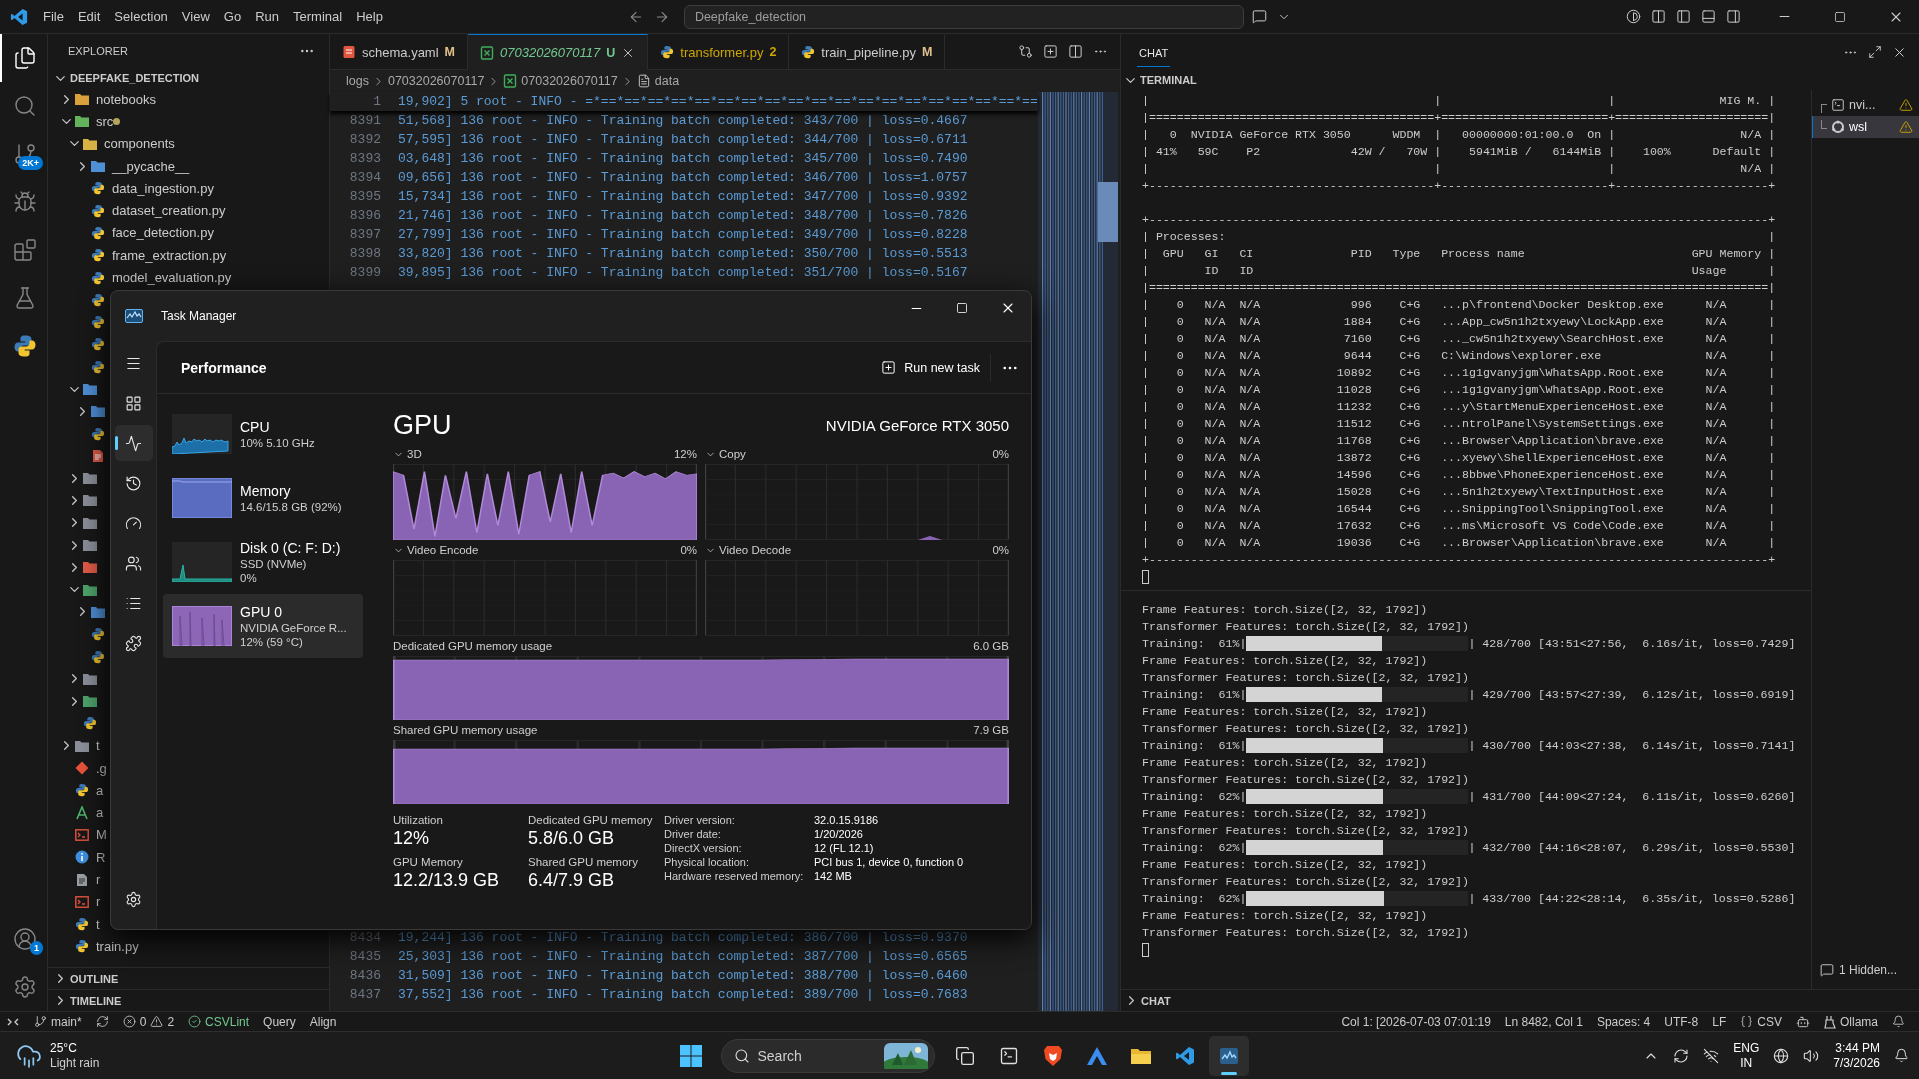 The width and height of the screenshot is (1919, 1079). Describe the element at coordinates (131, 188) in the screenshot. I see `tree-item: data_ingestion.py` at that location.